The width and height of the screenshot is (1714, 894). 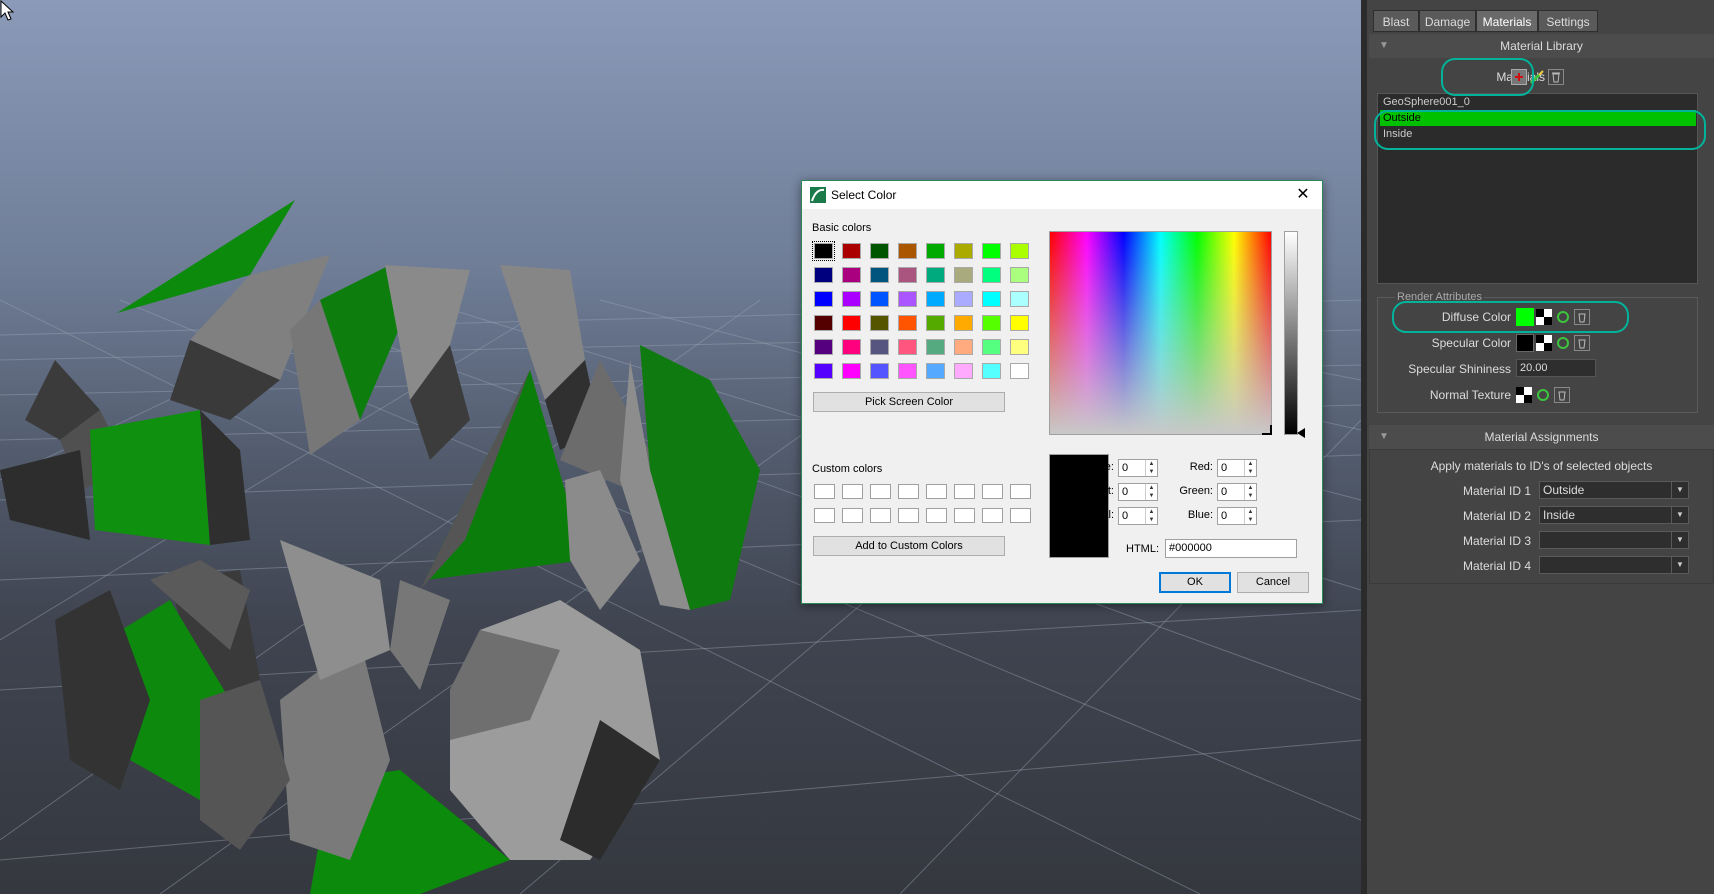 What do you see at coordinates (909, 402) in the screenshot?
I see `pick-screen-color-button: Pick Screen Color` at bounding box center [909, 402].